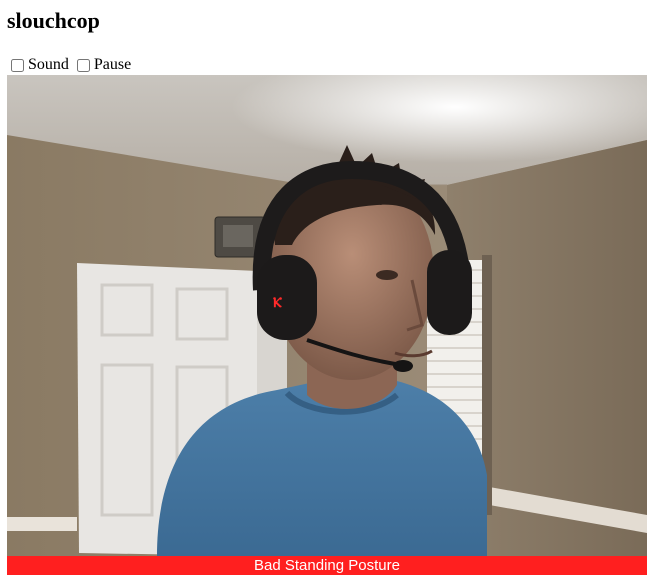 This screenshot has height=584, width=654. I want to click on pause-toggle: Pause, so click(102, 65).